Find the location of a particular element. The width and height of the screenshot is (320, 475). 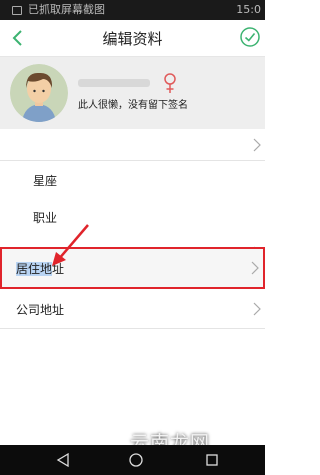

list-item-label: 星座 is located at coordinates (45, 181).